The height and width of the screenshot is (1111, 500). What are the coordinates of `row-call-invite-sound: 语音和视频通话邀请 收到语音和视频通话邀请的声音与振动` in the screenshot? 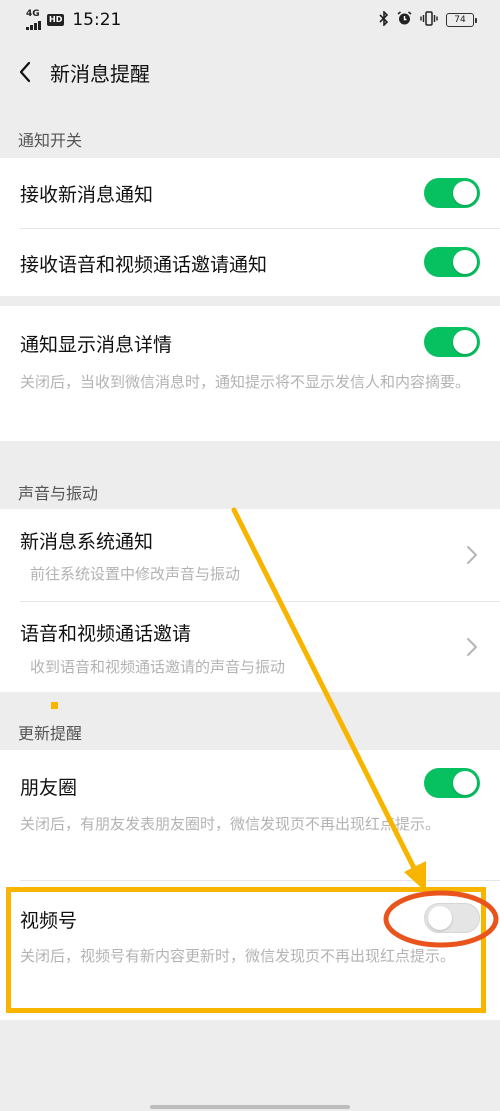 It's located at (250, 646).